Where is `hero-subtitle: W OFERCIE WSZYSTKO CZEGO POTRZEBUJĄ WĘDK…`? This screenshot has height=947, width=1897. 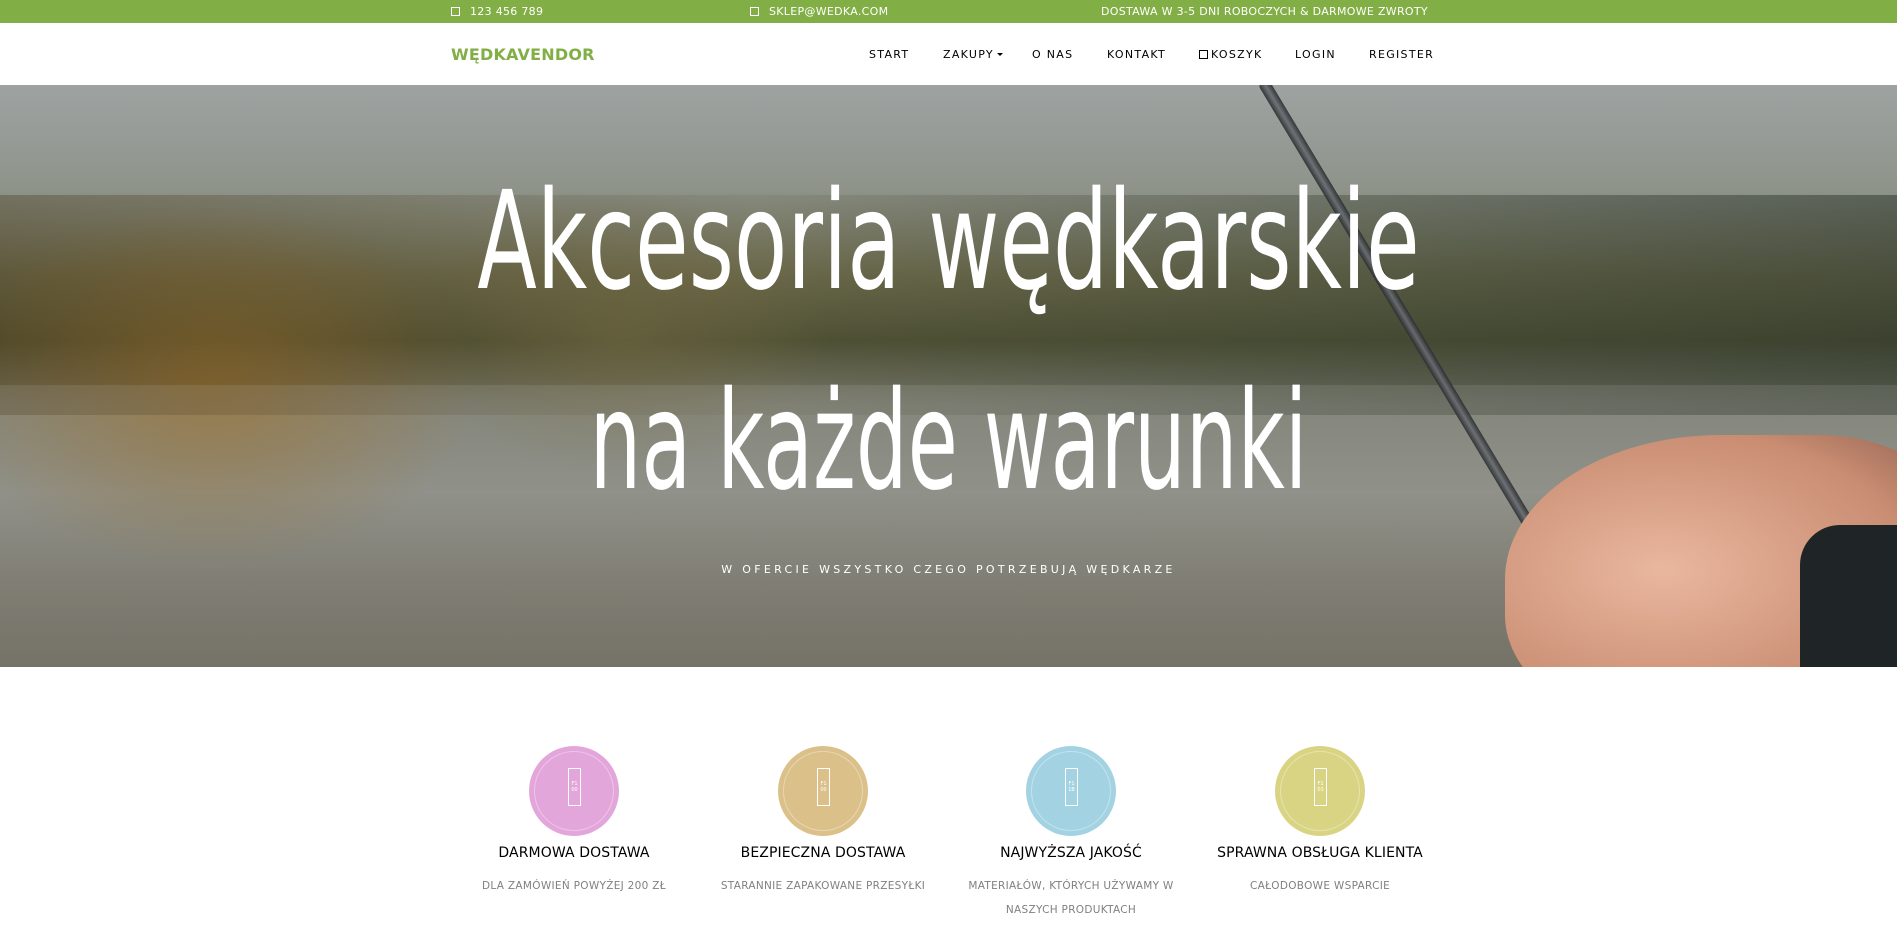 hero-subtitle: W OFERCIE WSZYSTKO CZEGO POTRZEBUJĄ WĘDK… is located at coordinates (948, 569).